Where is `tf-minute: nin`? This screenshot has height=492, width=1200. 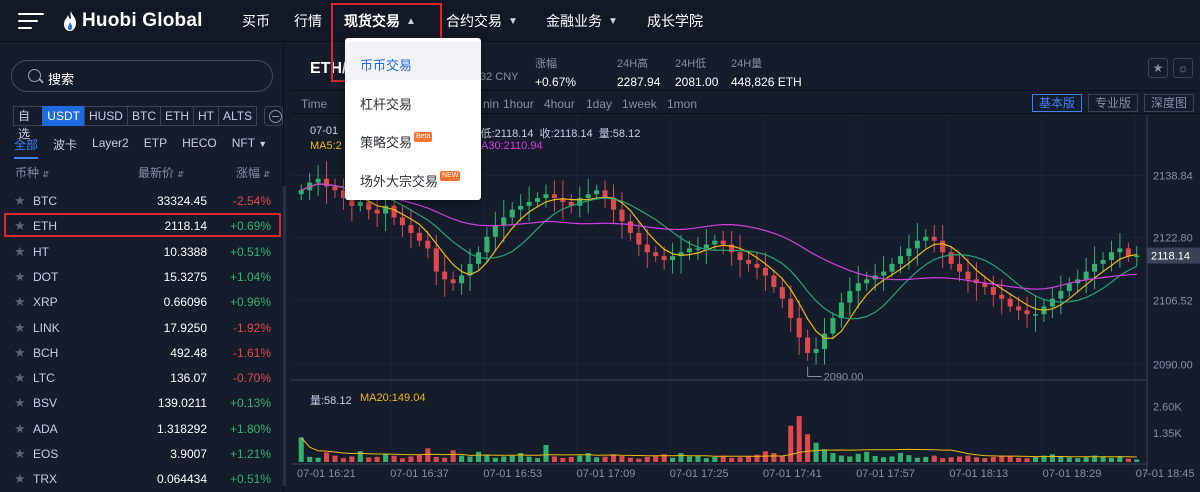 tf-minute: nin is located at coordinates (491, 104).